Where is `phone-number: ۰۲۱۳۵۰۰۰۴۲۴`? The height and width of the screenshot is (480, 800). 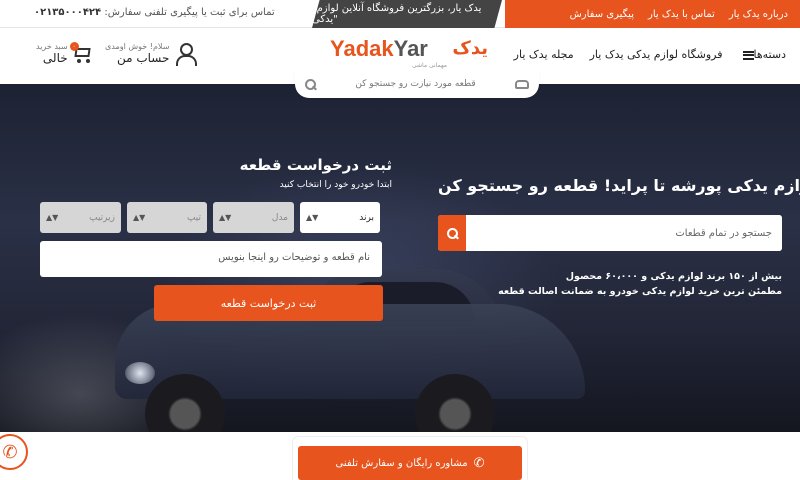
phone-number: ۰۲۱۳۵۰۰۰۴۲۴ is located at coordinates (67, 12).